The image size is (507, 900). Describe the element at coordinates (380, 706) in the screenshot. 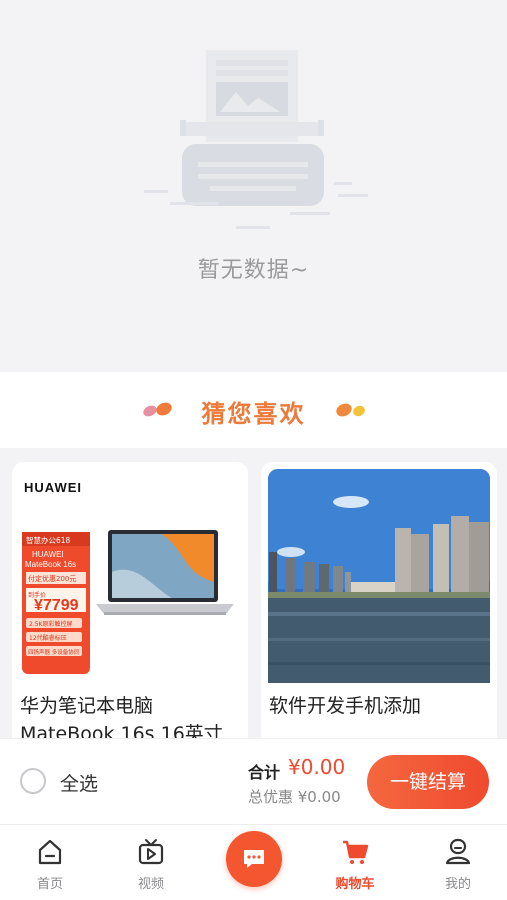

I see `product-title: 软件开发手机添加` at that location.